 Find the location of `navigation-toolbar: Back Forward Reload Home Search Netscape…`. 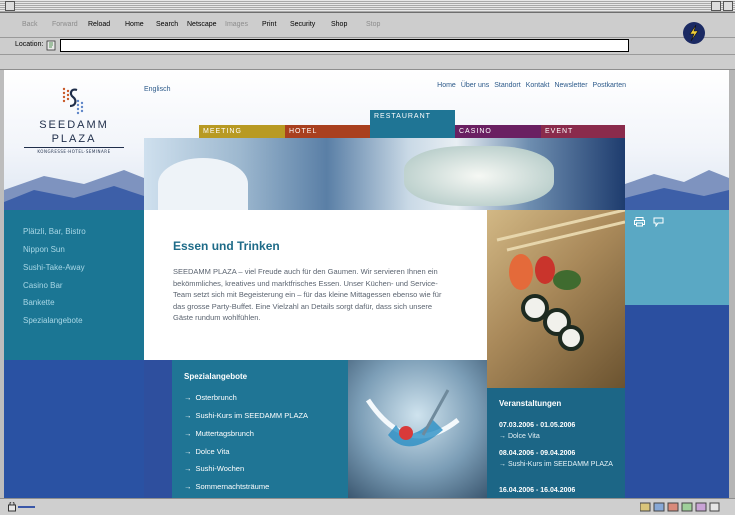

navigation-toolbar: Back Forward Reload Home Search Netscape… is located at coordinates (367, 25).